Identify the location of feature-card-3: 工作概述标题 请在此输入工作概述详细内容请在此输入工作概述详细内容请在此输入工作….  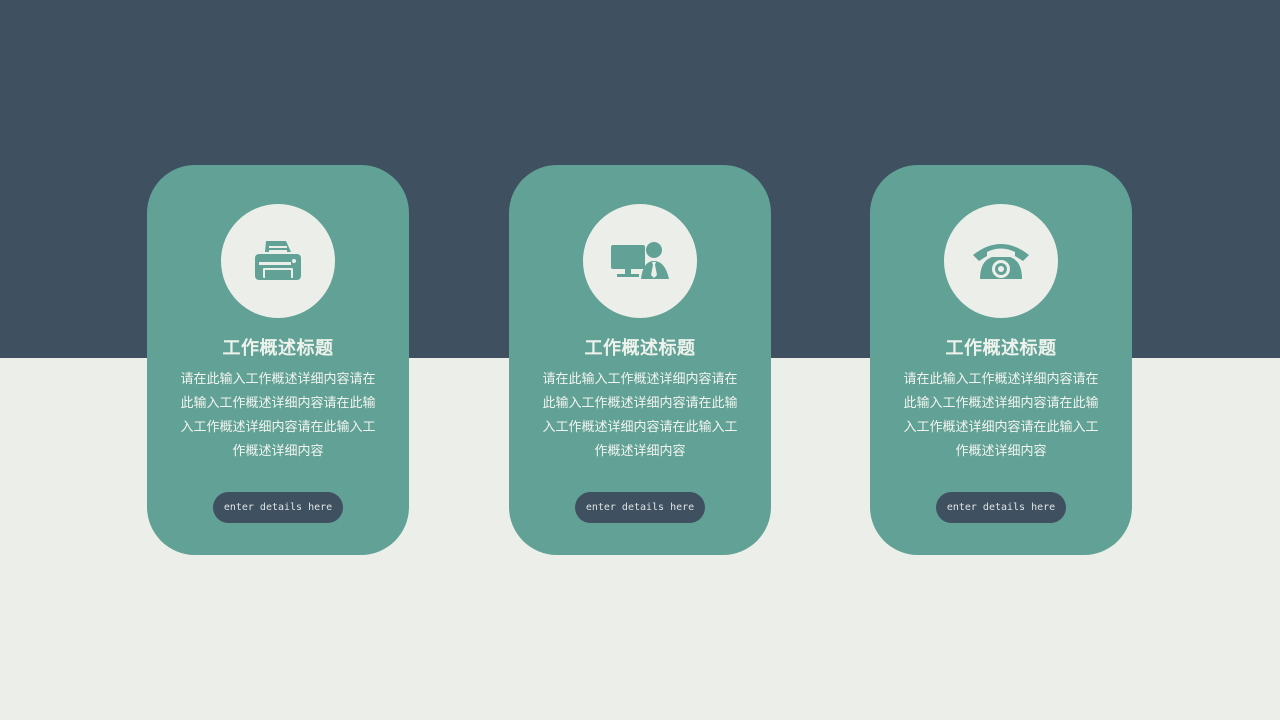
(1001, 360).